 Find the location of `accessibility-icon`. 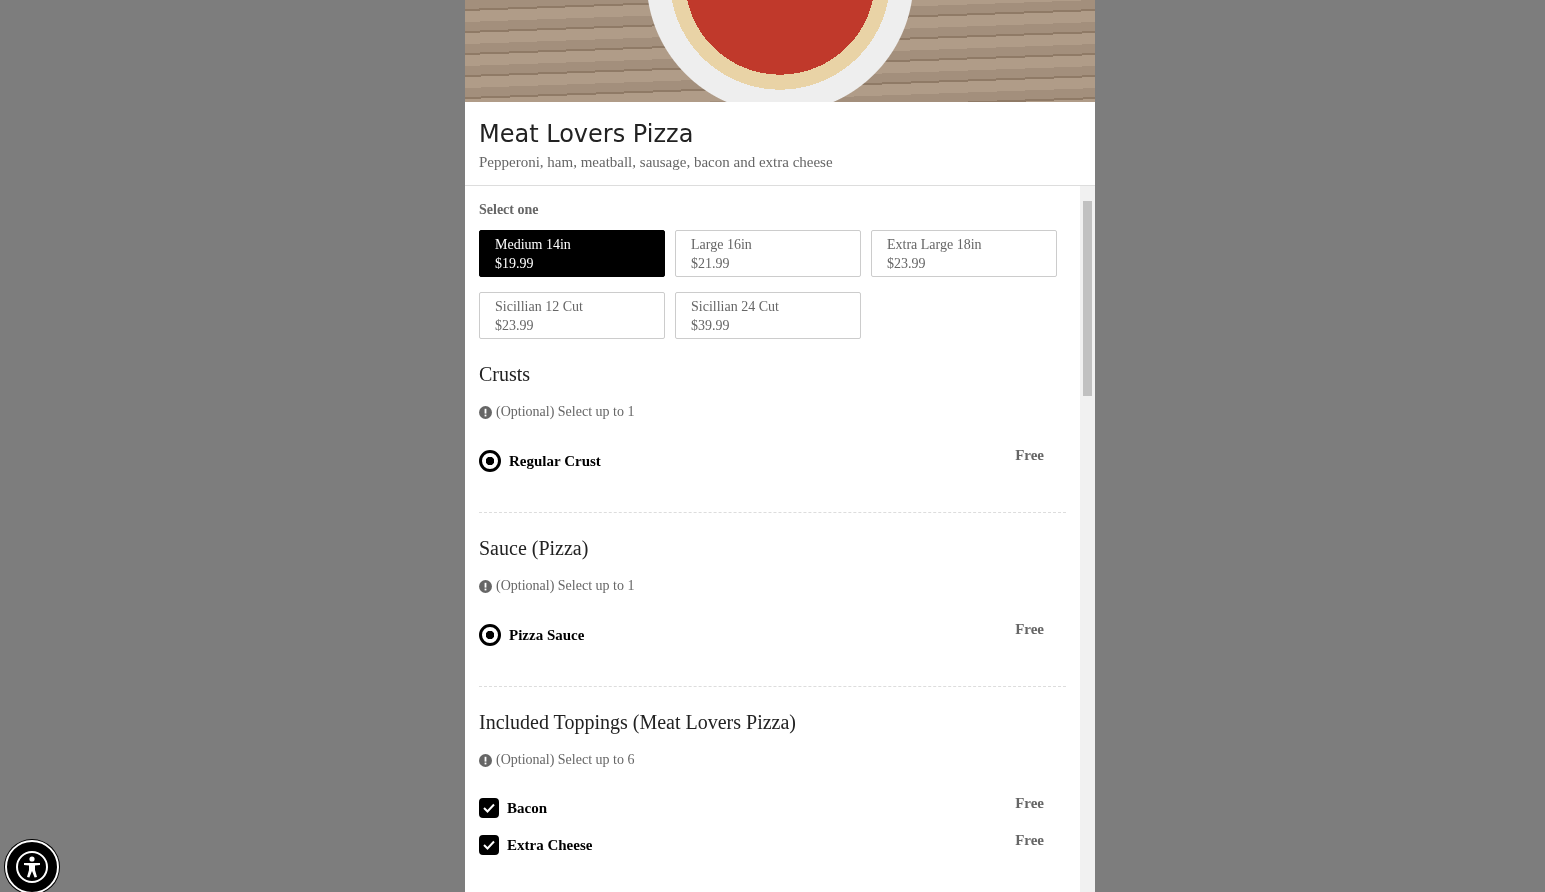

accessibility-icon is located at coordinates (32, 867).